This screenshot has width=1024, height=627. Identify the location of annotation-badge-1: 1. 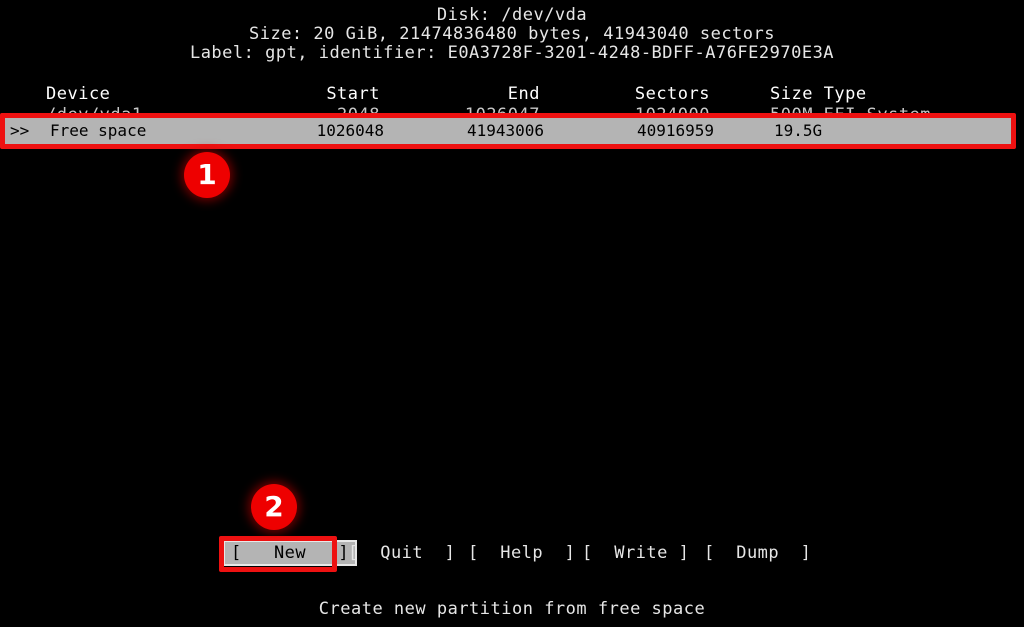
(207, 175).